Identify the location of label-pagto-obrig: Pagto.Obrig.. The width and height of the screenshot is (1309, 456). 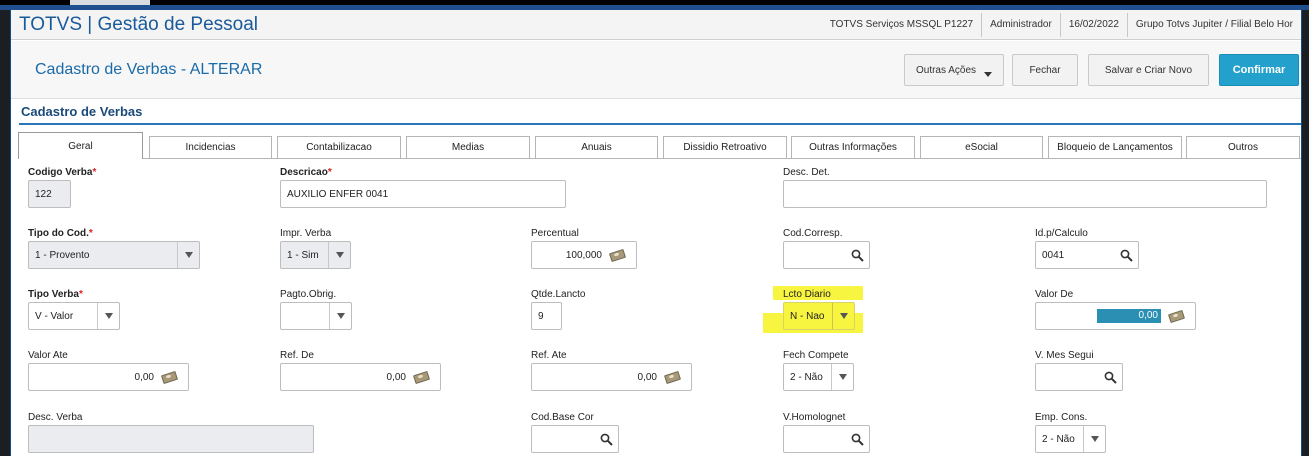
(308, 294).